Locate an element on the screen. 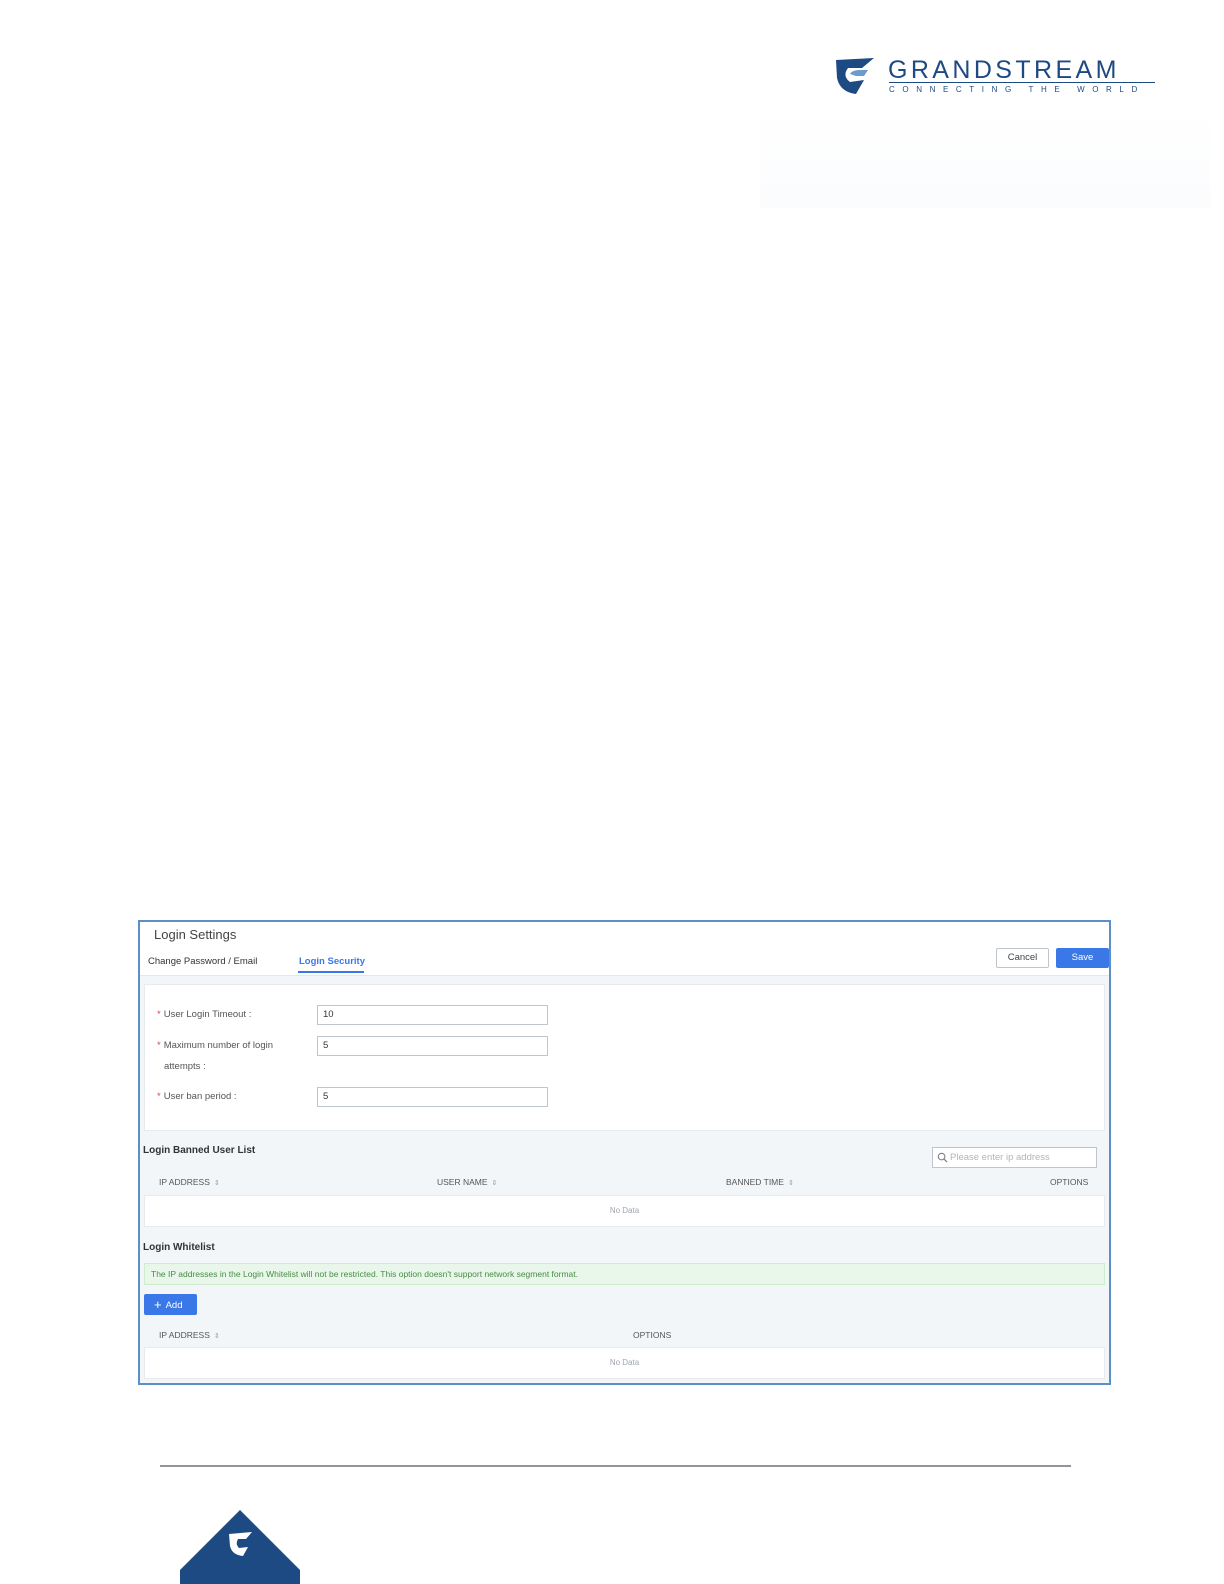 The width and height of the screenshot is (1224, 1584). user-login-timeout-input: 10 is located at coordinates (432, 1015).